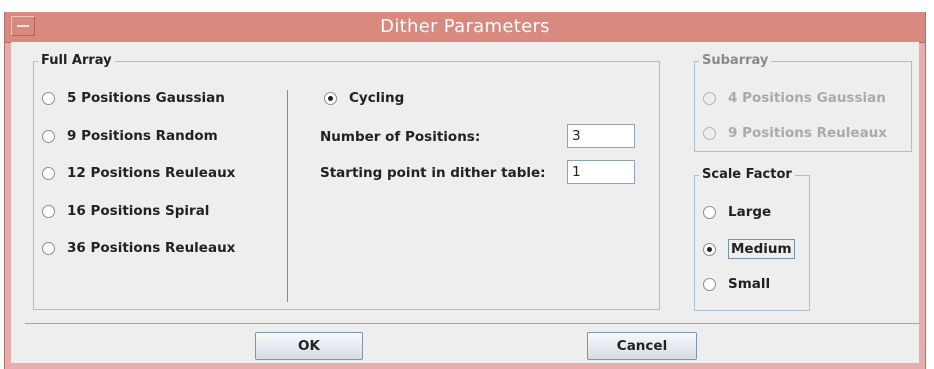 This screenshot has width=934, height=369. I want to click on radio-label: 12 Positions Reuleaux, so click(151, 173).